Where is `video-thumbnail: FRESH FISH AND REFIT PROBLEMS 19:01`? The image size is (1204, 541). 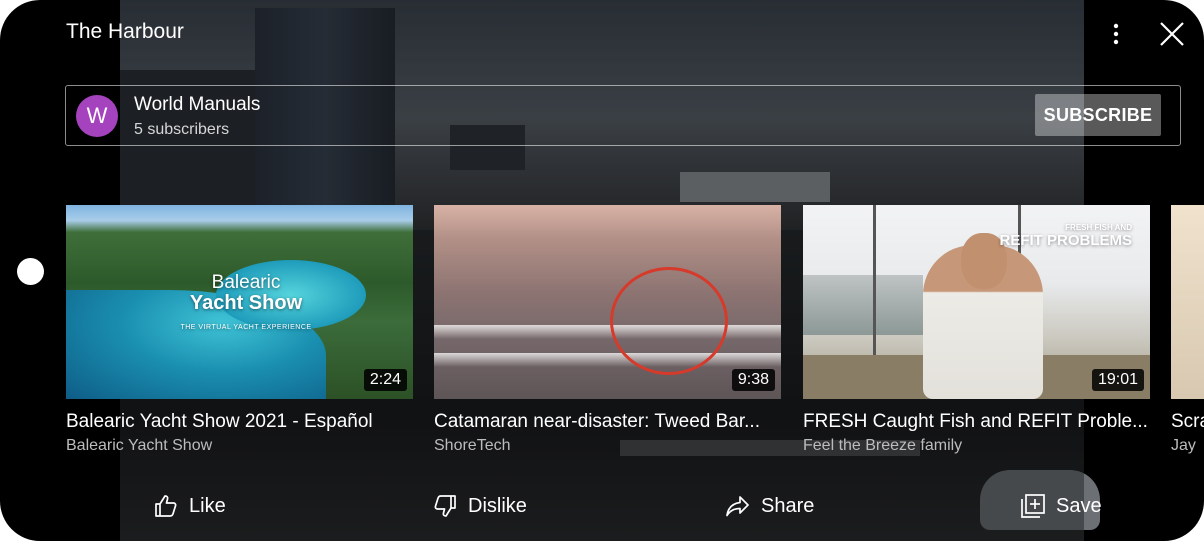 video-thumbnail: FRESH FISH AND REFIT PROBLEMS 19:01 is located at coordinates (976, 302).